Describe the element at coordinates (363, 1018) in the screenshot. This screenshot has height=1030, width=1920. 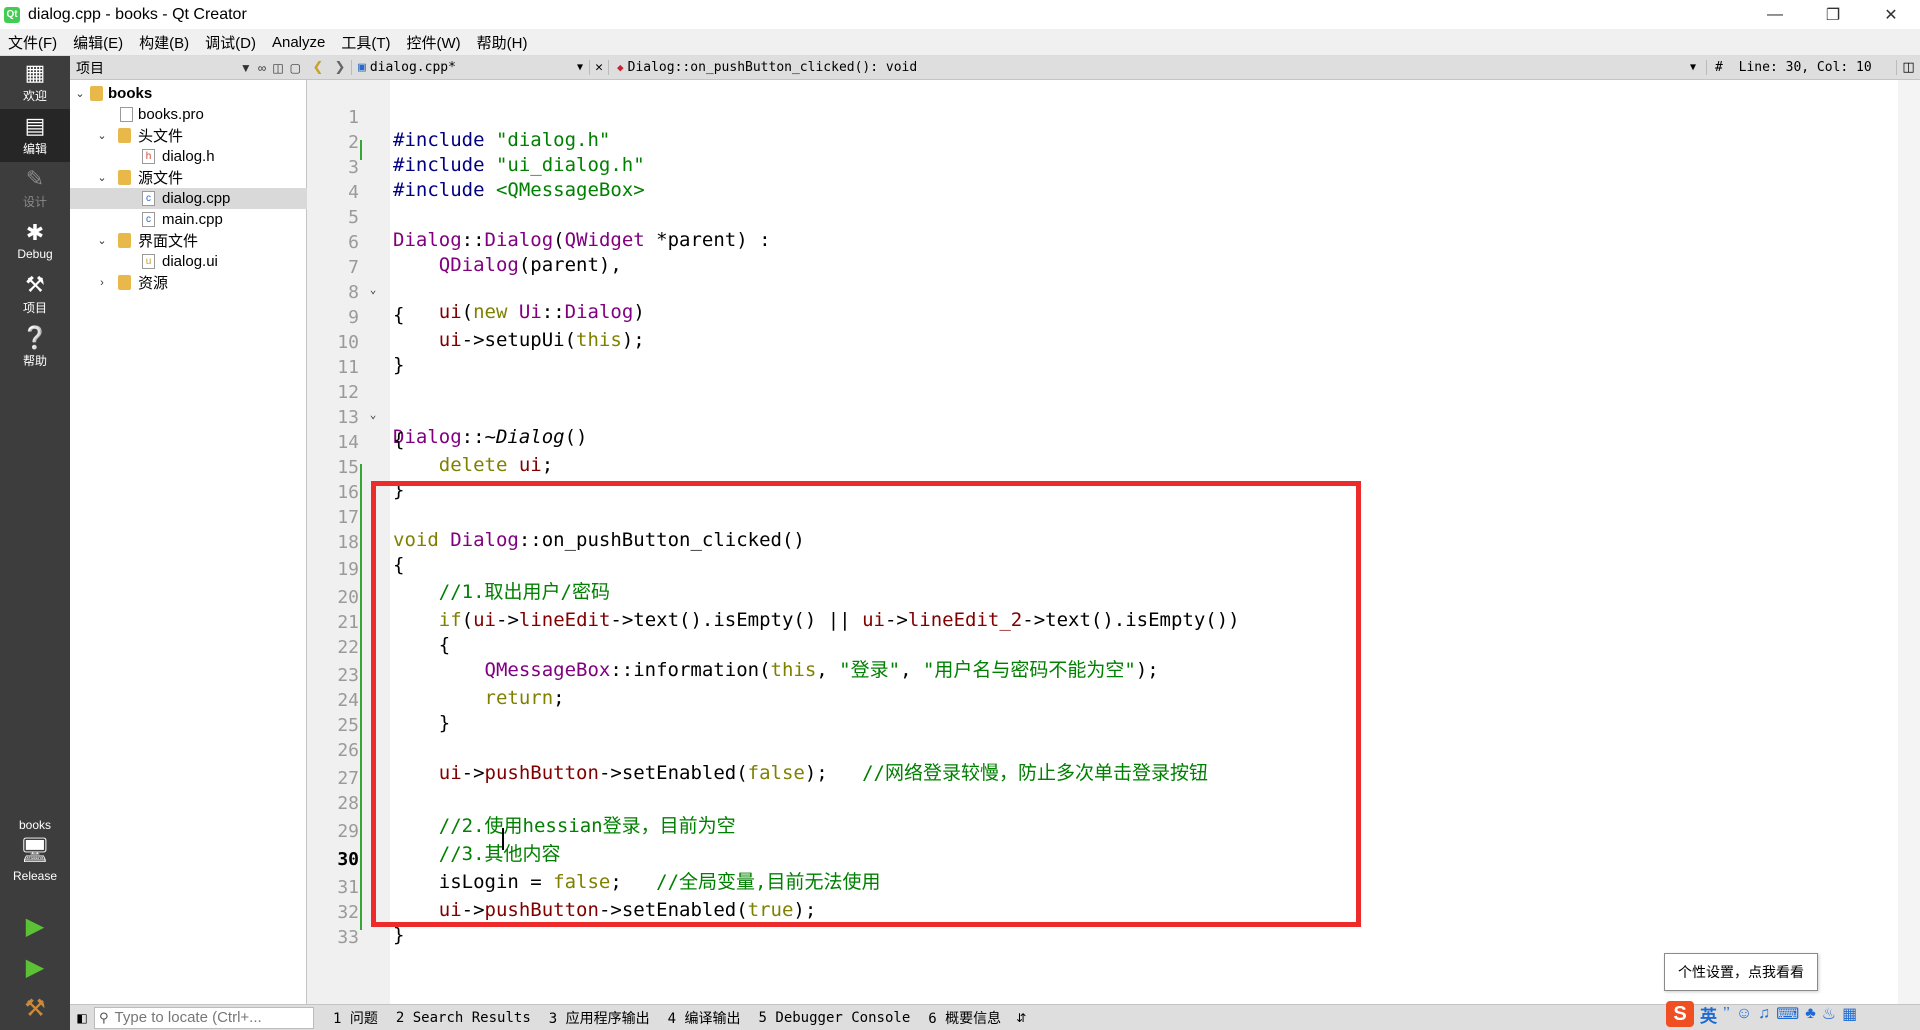
I see `pane-label: 问题` at that location.